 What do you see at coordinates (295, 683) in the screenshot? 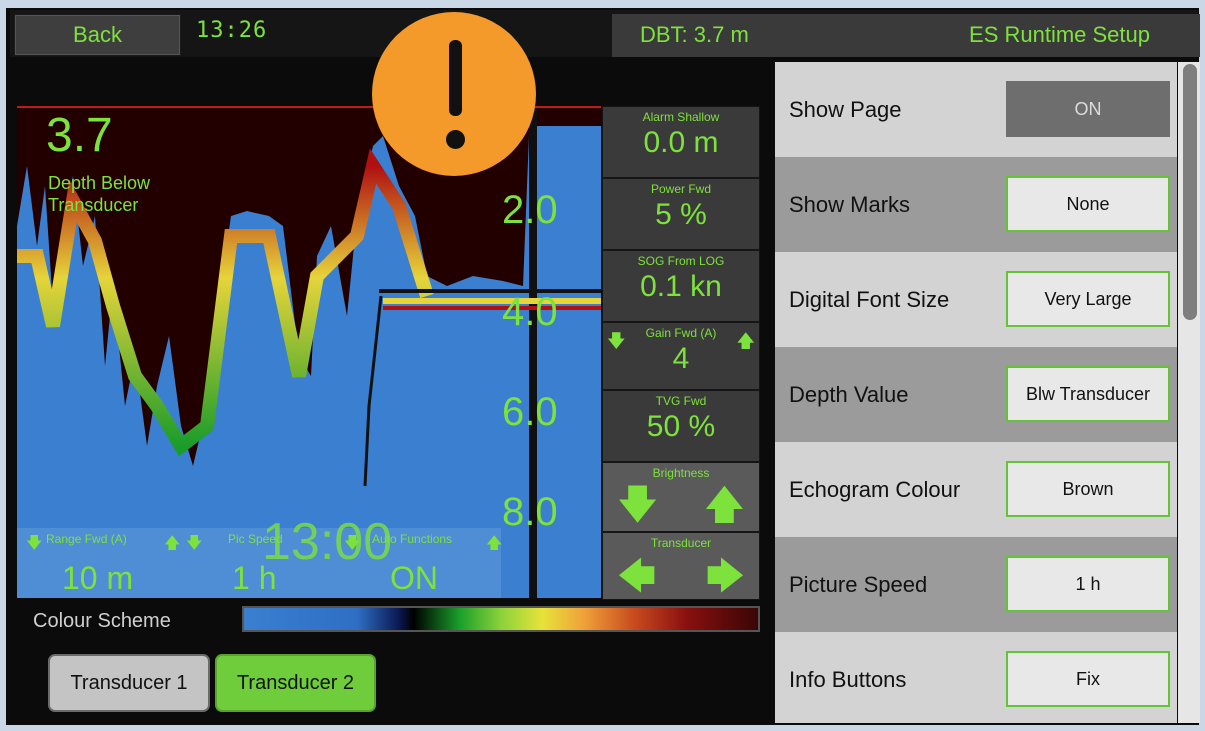
I see `transducer-2-button: Transducer 2` at bounding box center [295, 683].